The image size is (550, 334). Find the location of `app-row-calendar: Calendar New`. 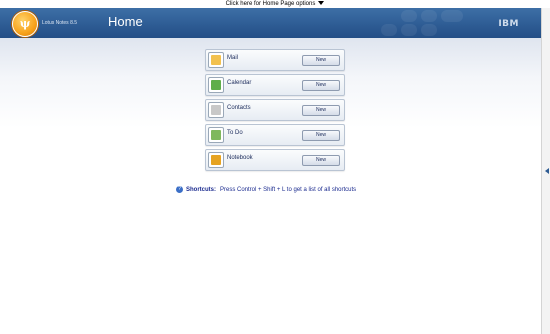

app-row-calendar: Calendar New is located at coordinates (275, 85).